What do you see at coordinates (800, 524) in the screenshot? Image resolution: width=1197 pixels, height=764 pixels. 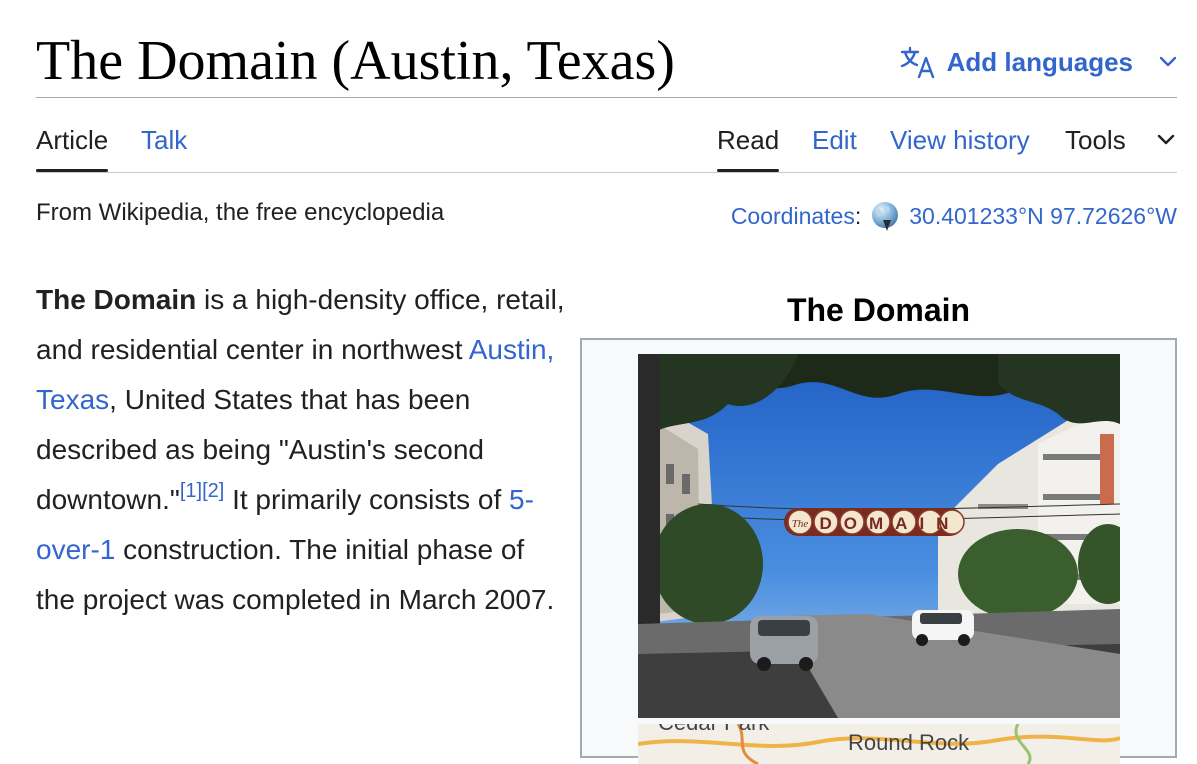 I see `sign-script-text: The` at bounding box center [800, 524].